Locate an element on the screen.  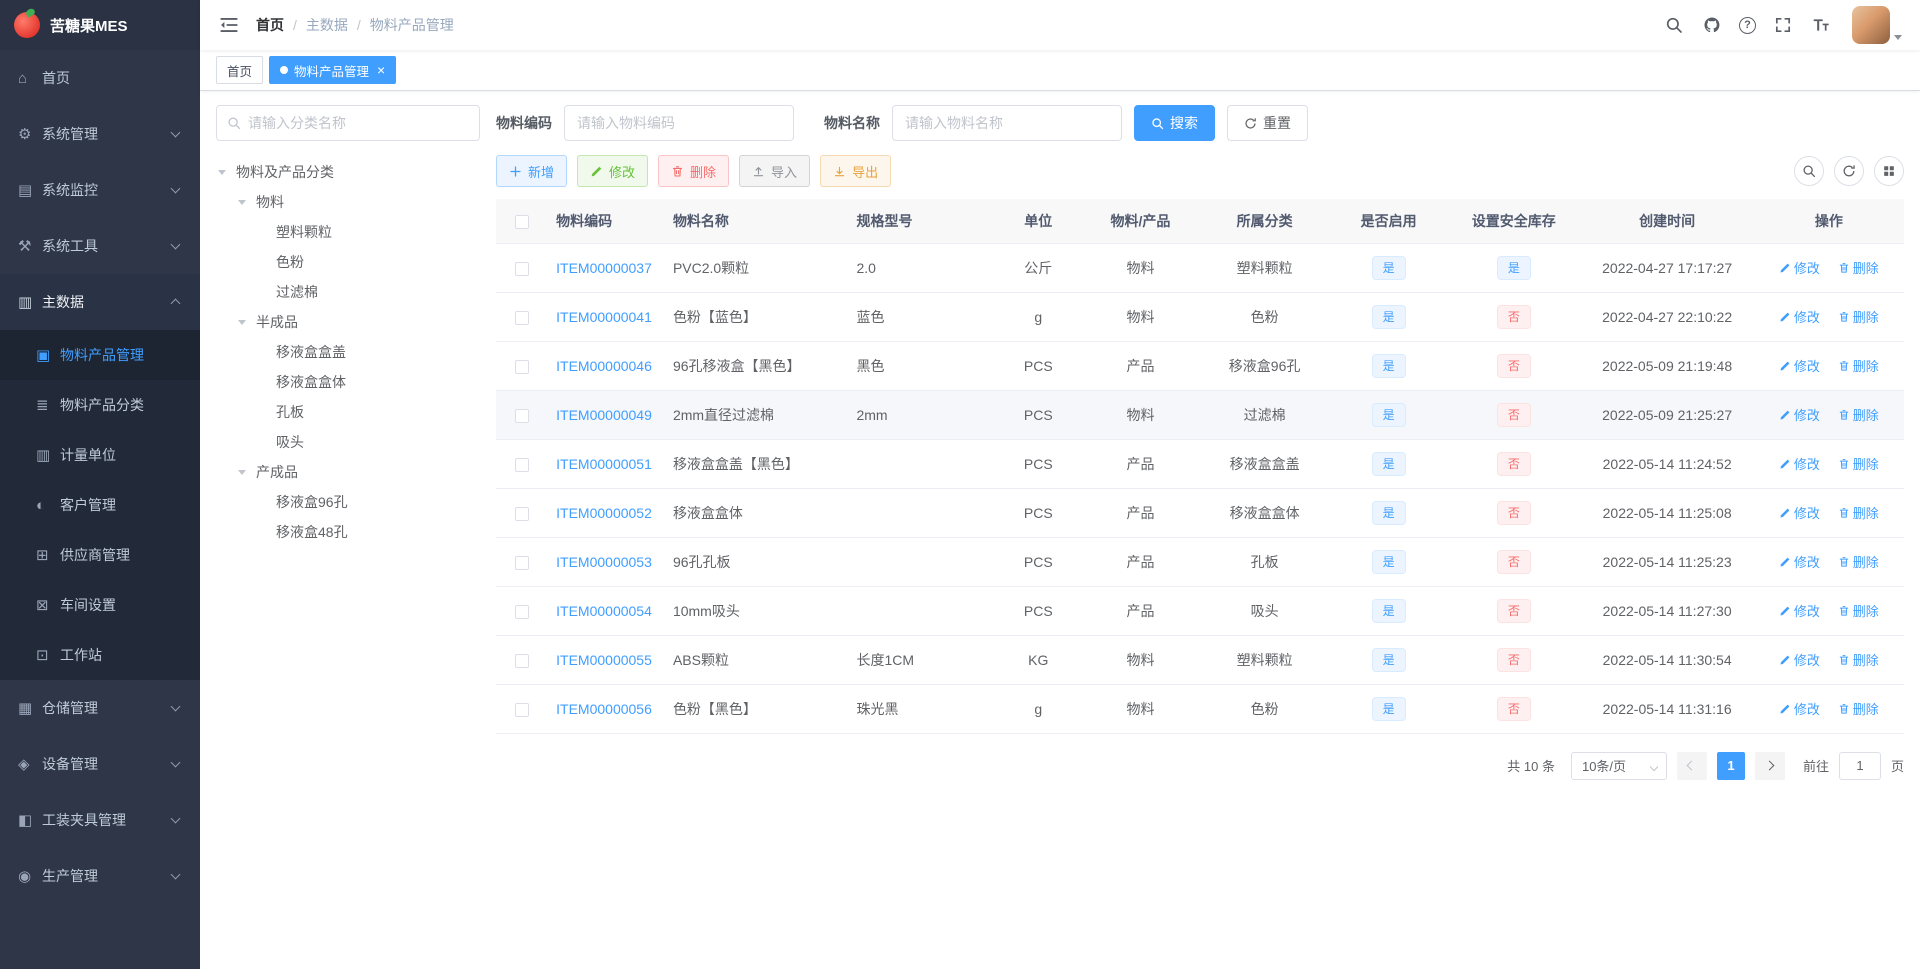
hamburger-icon is located at coordinates (229, 25).